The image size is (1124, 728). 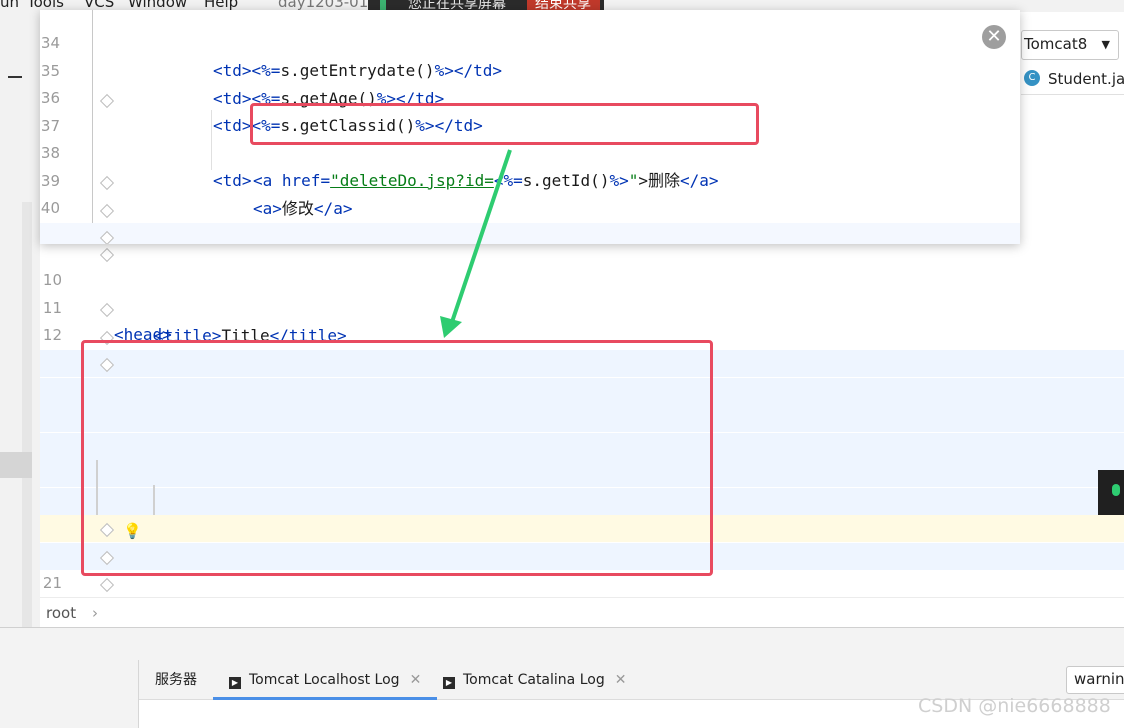 I want to click on arrow-shaft, so click(x=481, y=236).